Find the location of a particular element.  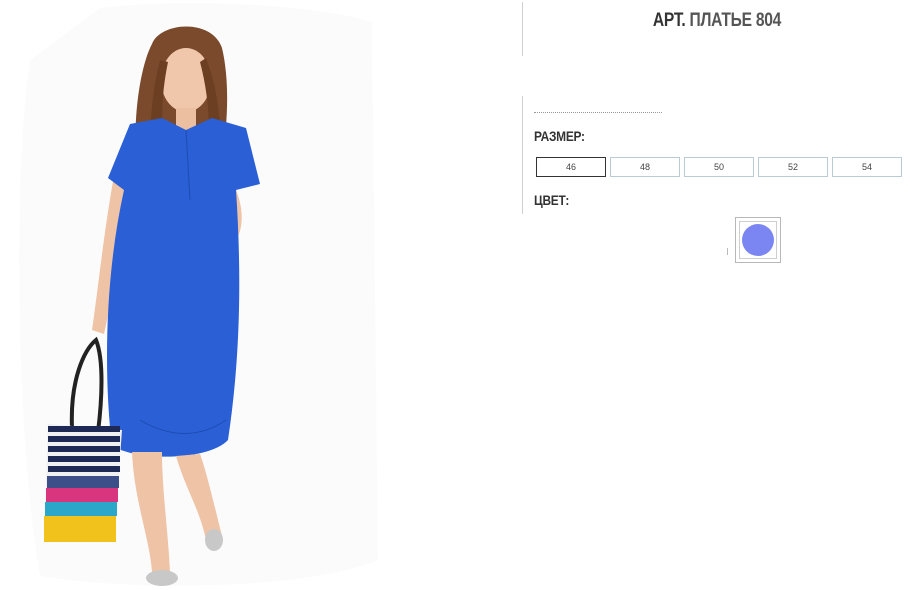

swatch-frame is located at coordinates (758, 240).